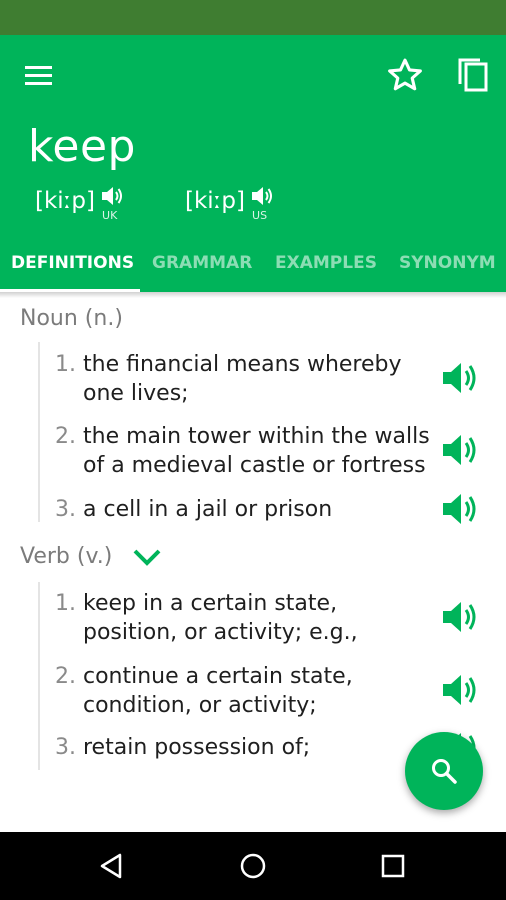 This screenshot has width=506, height=900. What do you see at coordinates (110, 215) in the screenshot?
I see `pronunciation-region: UK` at bounding box center [110, 215].